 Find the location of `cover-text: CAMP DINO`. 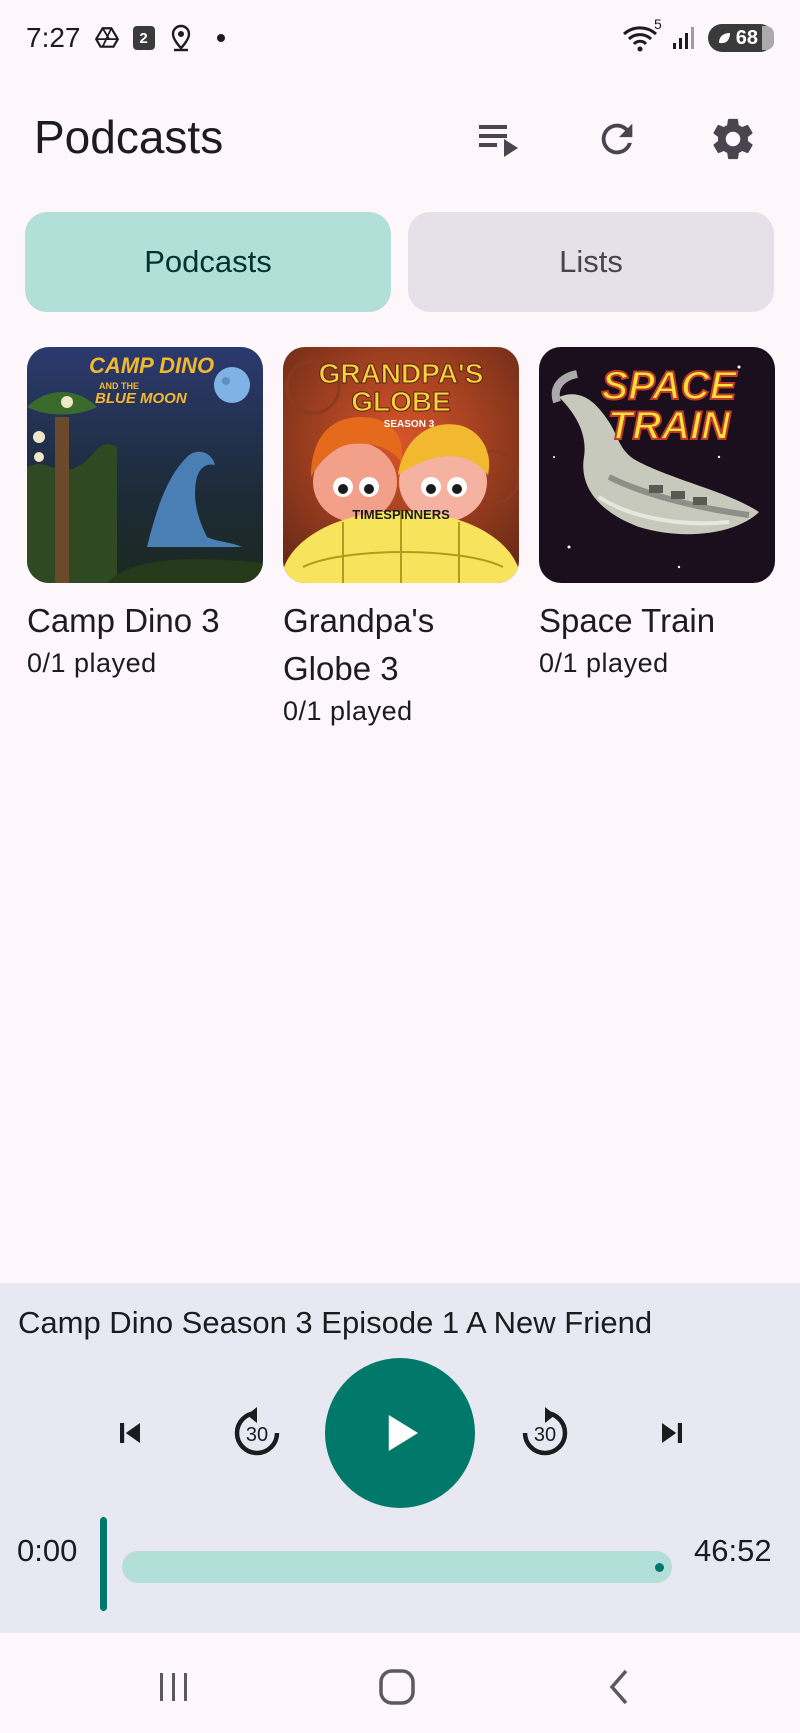

cover-text: CAMP DINO is located at coordinates (151, 365).